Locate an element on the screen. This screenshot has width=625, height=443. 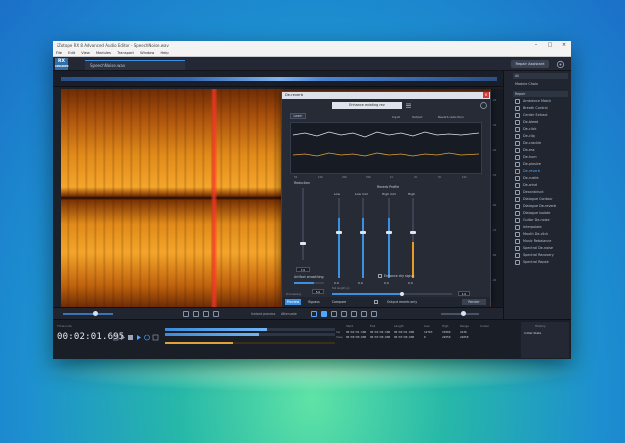
band-value-high: 0.0 is located at coordinates (410, 283).